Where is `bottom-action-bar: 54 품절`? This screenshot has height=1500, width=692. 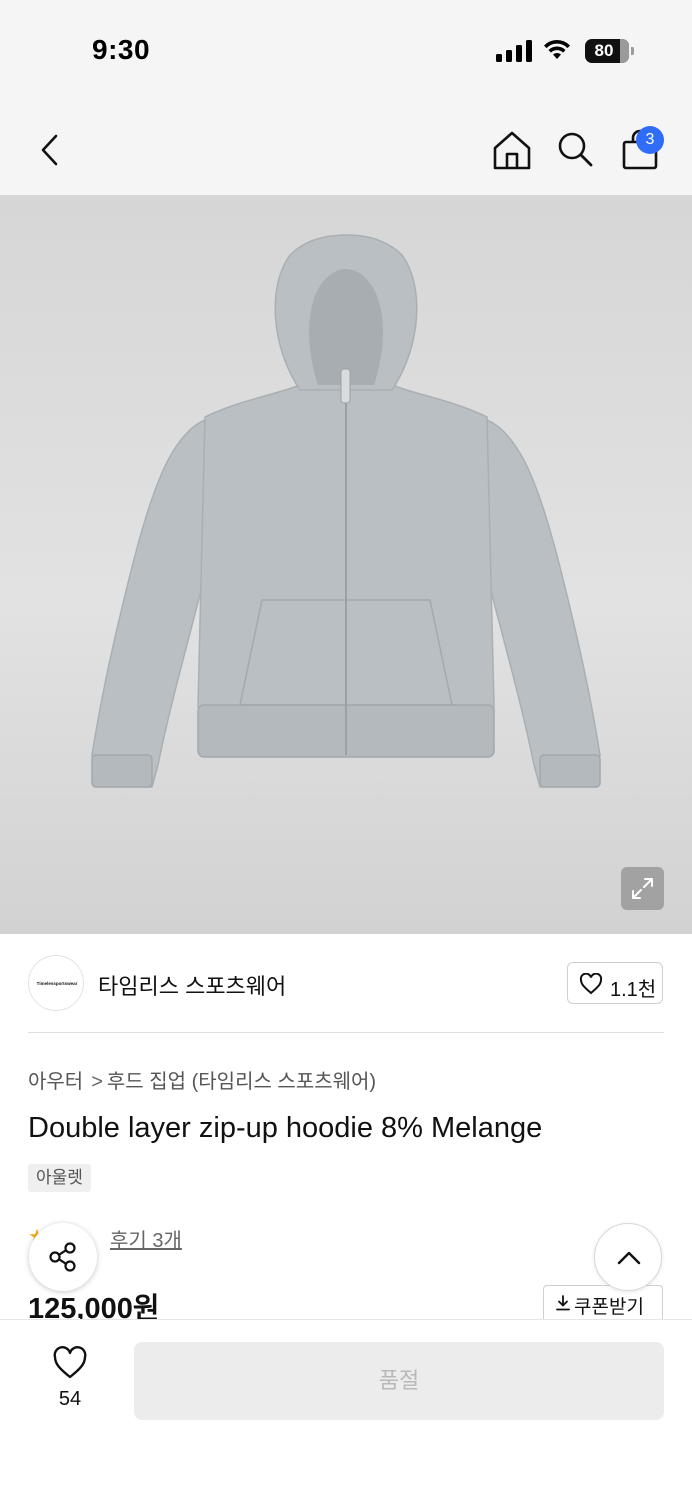
bottom-action-bar: 54 품절 is located at coordinates (346, 1409).